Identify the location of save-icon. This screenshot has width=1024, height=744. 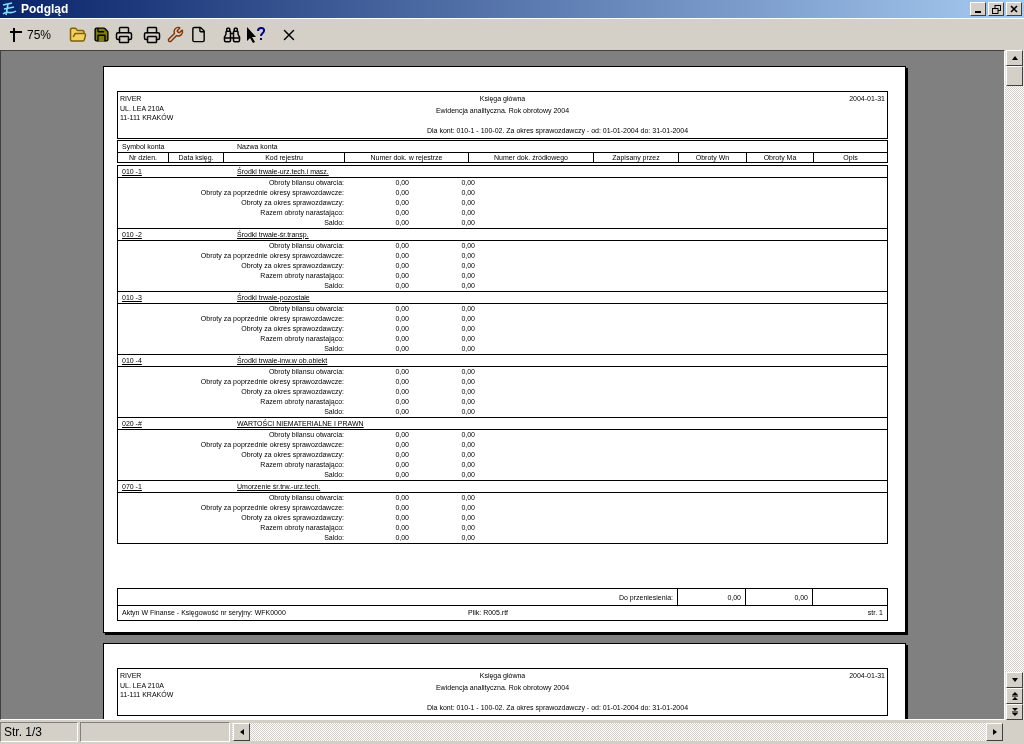
(101, 34).